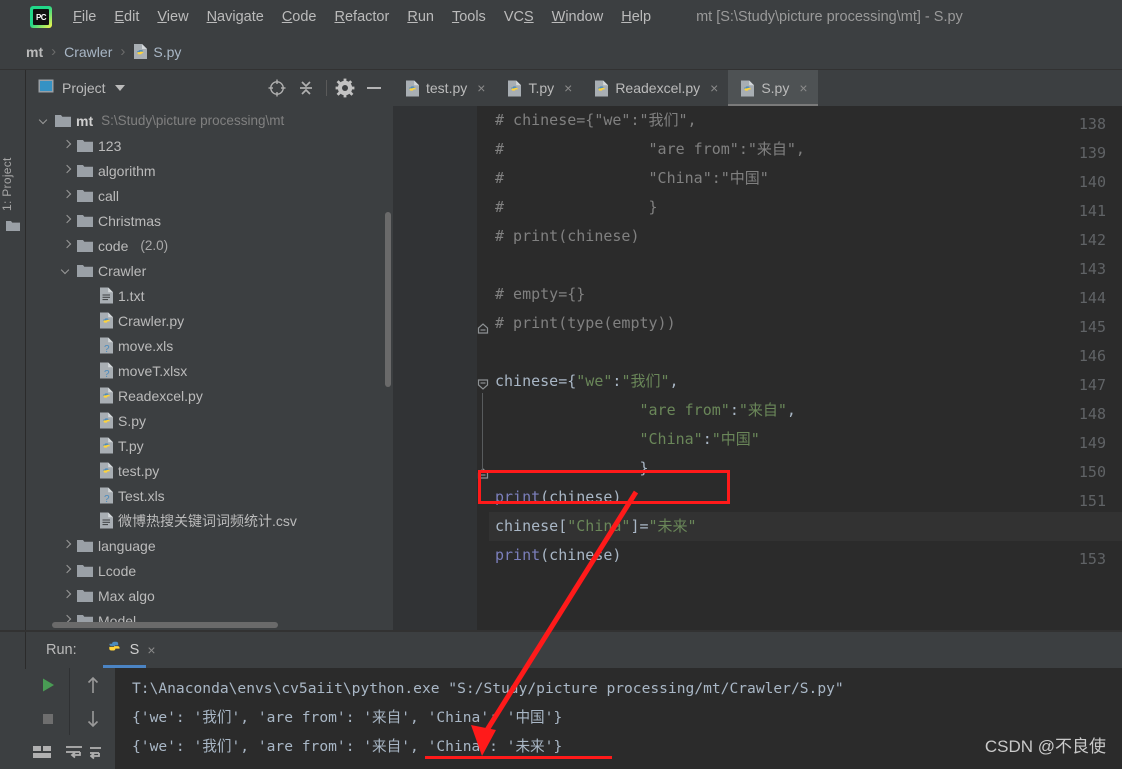 This screenshot has height=769, width=1122. What do you see at coordinates (209, 595) in the screenshot?
I see `tree-item-max-algo: Max algo` at bounding box center [209, 595].